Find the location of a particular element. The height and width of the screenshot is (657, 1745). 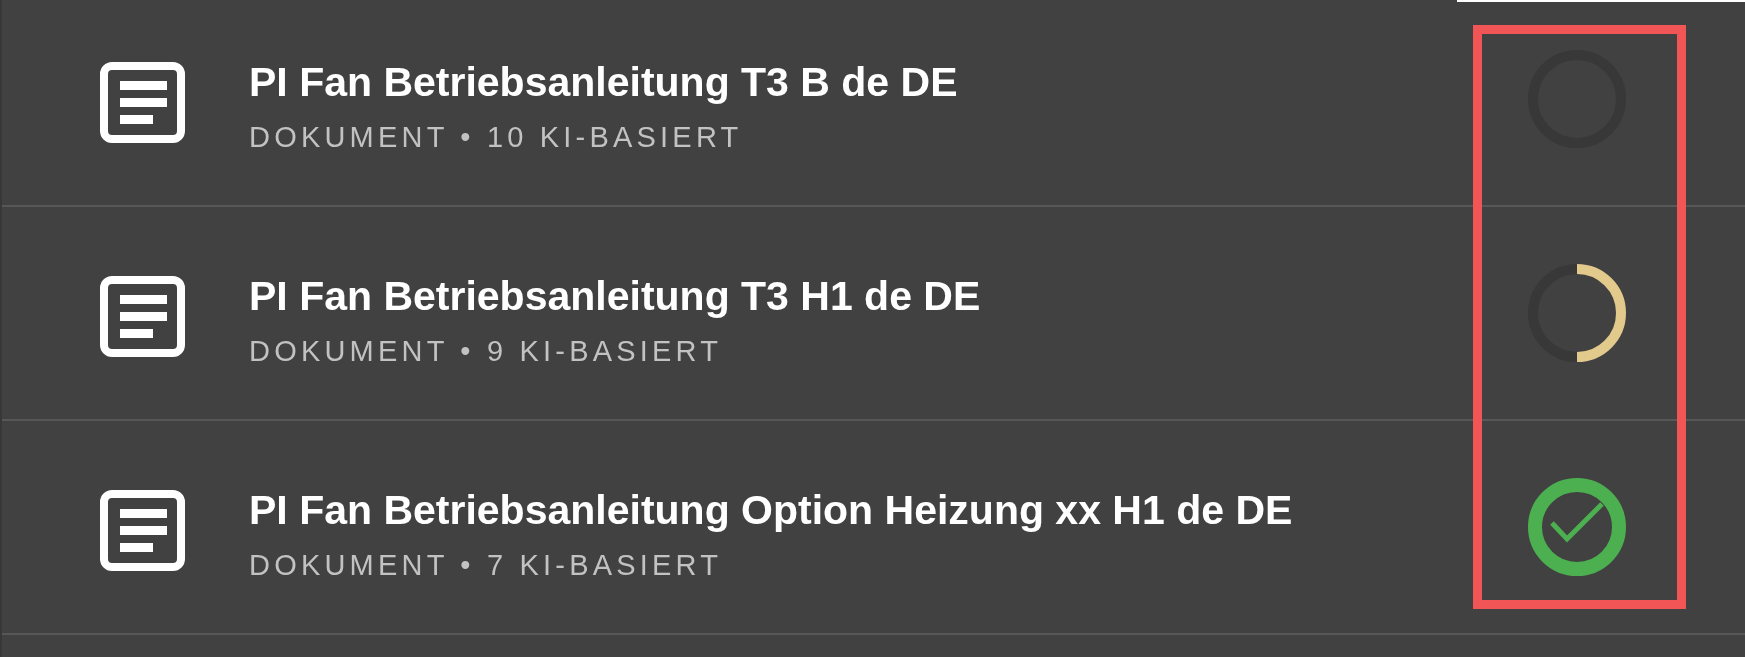

document-meta: DOKUMENT • 9 KI-BASIERT is located at coordinates (486, 351).